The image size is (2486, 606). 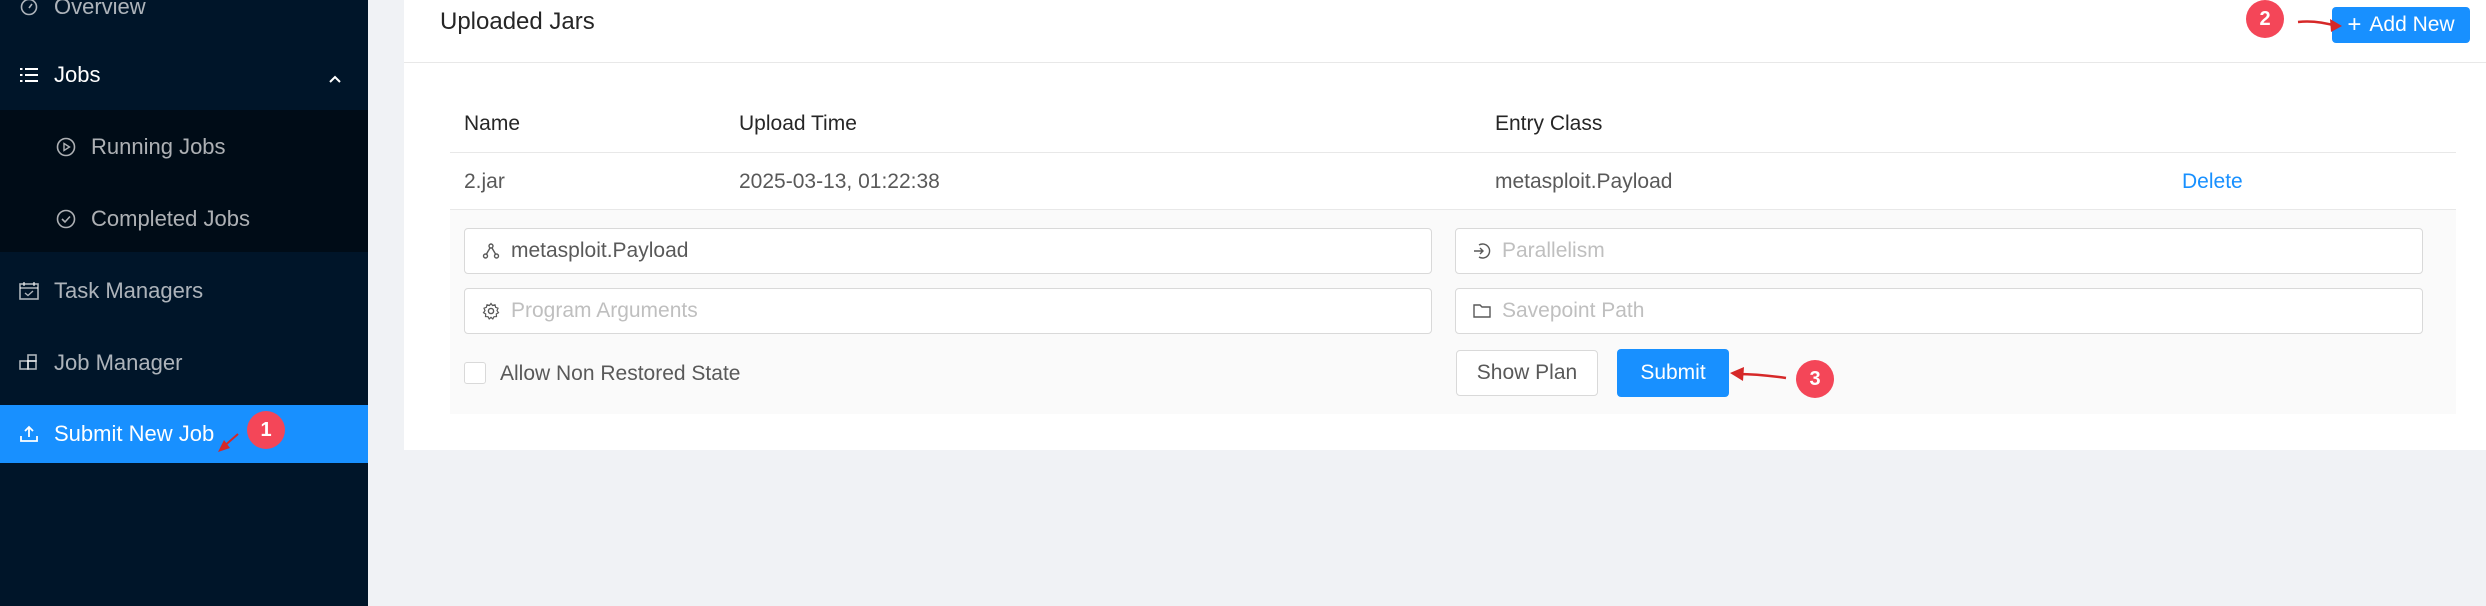 What do you see at coordinates (29, 291) in the screenshot?
I see `schedule-icon` at bounding box center [29, 291].